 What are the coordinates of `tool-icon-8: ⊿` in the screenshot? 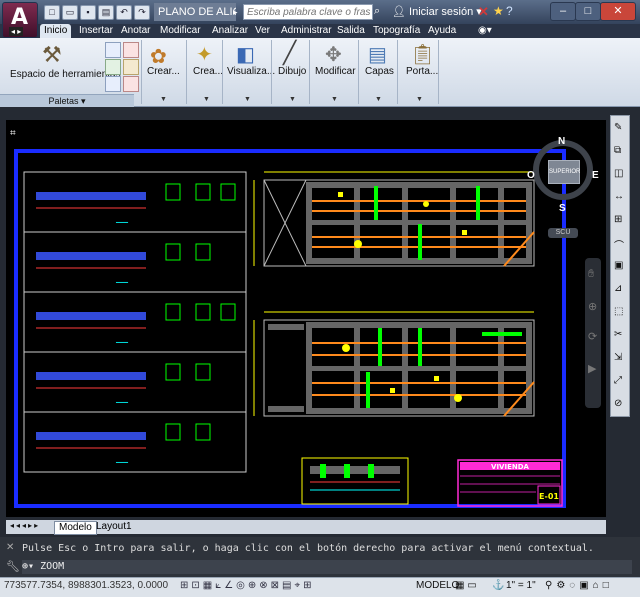 It's located at (618, 288).